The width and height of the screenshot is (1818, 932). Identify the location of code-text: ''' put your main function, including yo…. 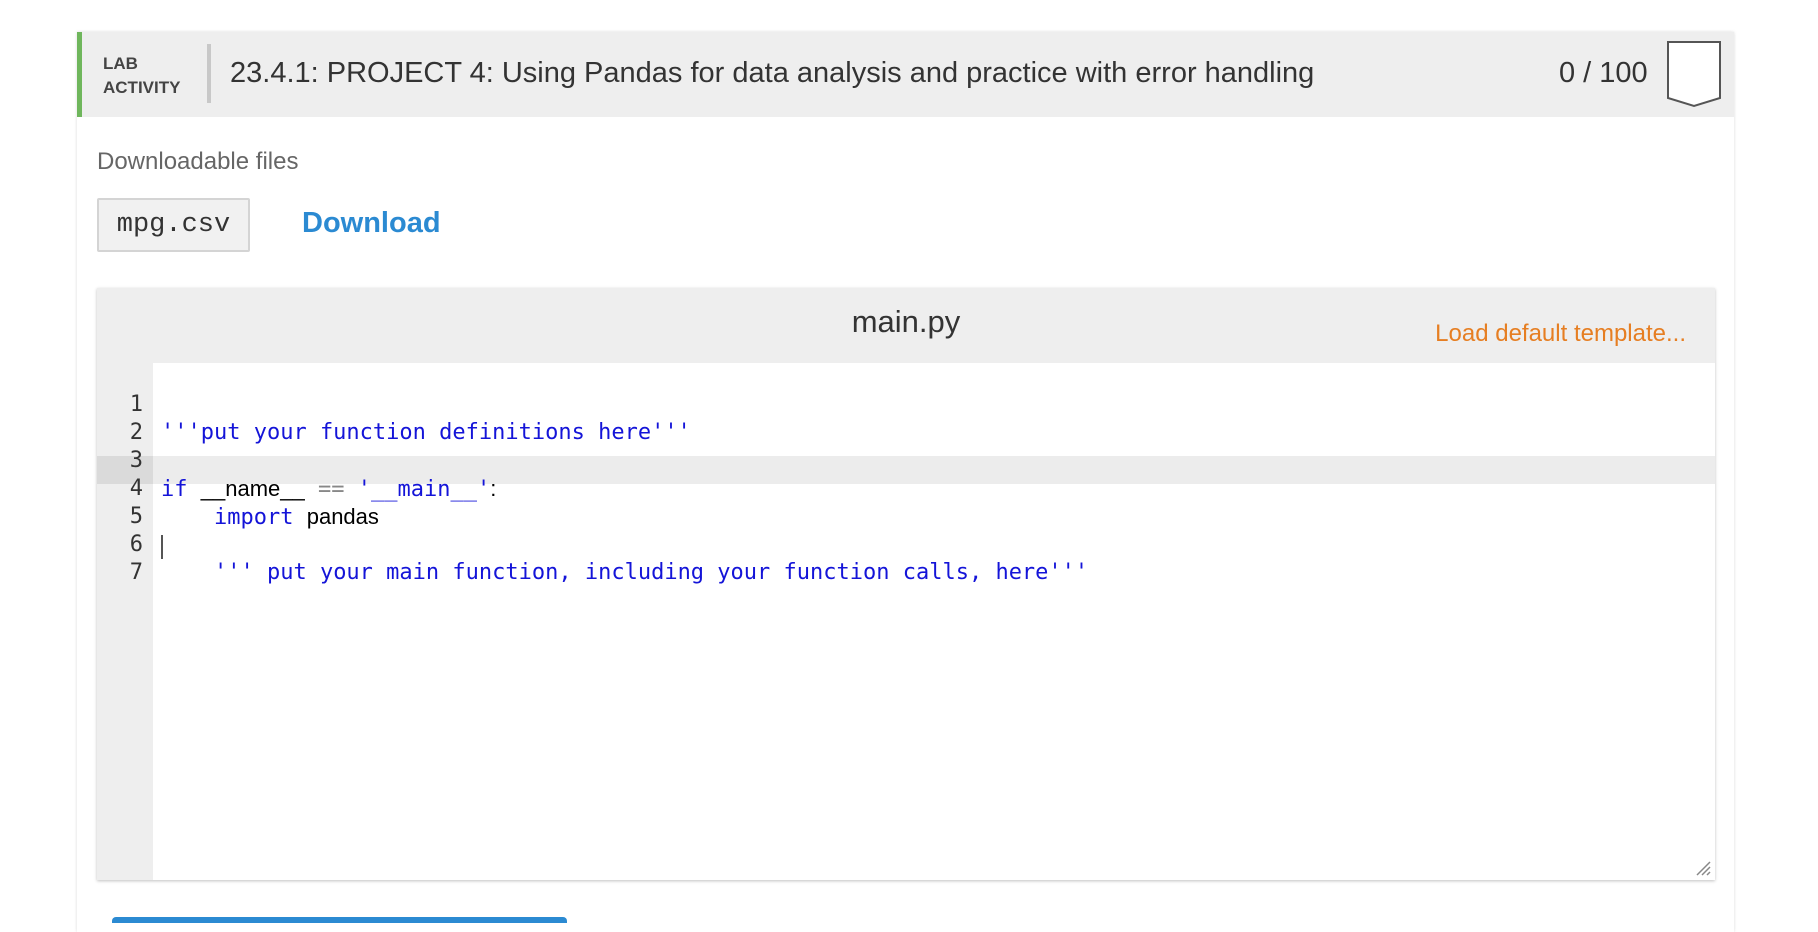
(624, 573).